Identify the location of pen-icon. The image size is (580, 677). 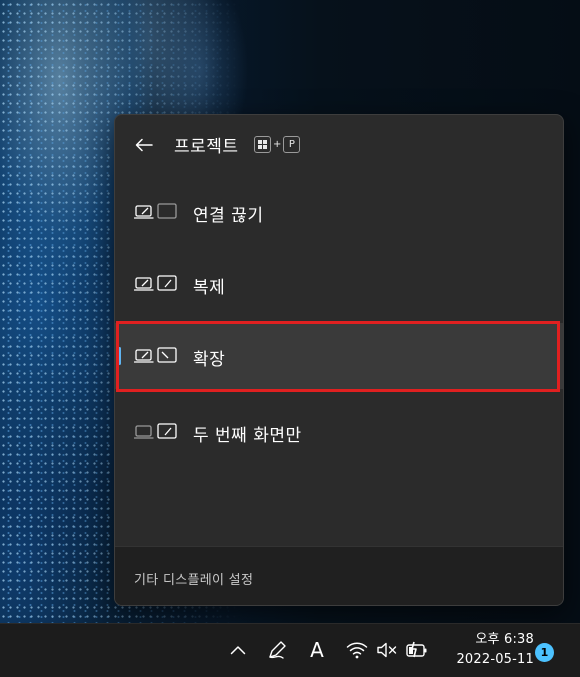
(277, 650).